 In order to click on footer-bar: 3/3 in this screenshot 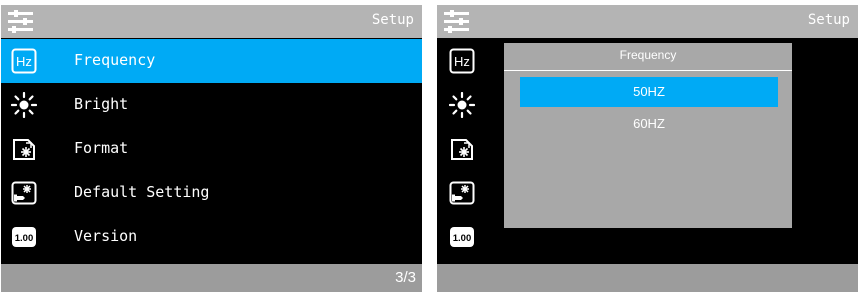, I will do `click(211, 278)`.